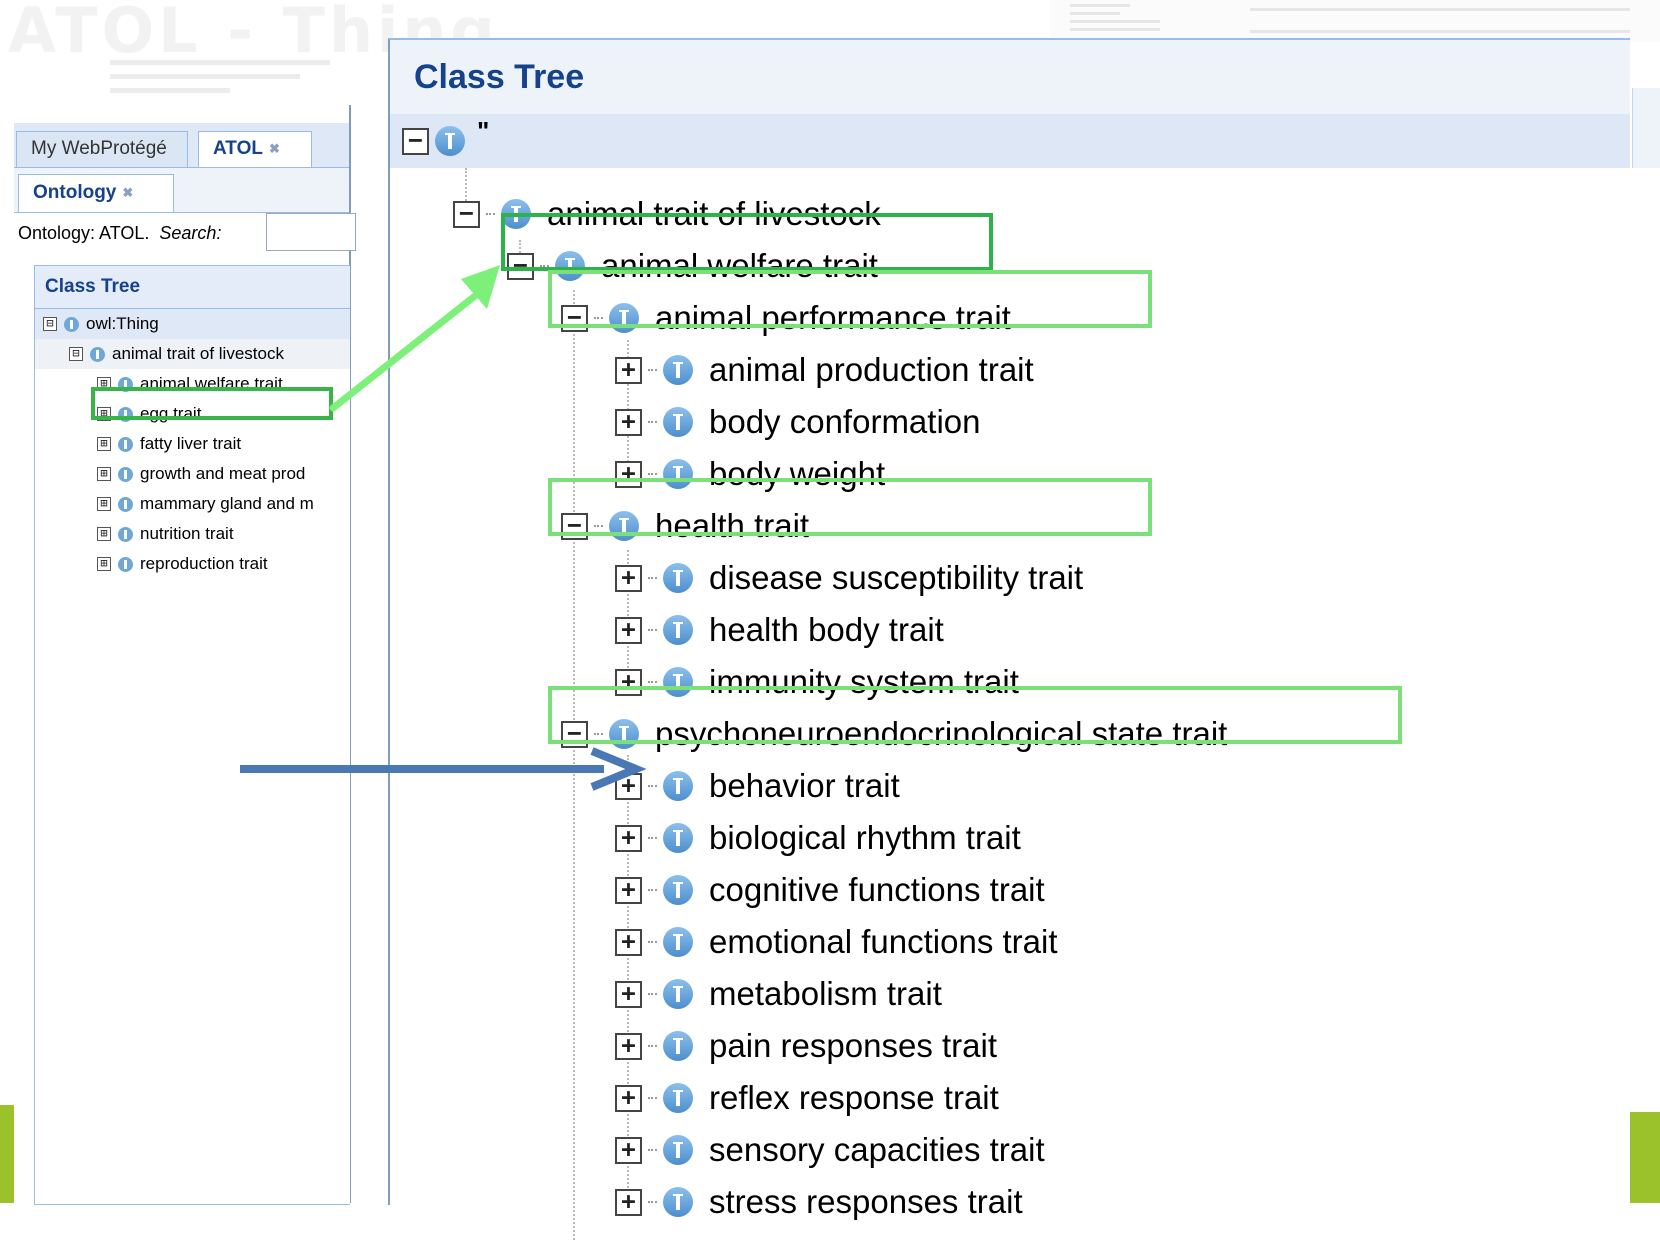 The height and width of the screenshot is (1240, 1660). What do you see at coordinates (414, 338) in the screenshot?
I see `green-arrow` at bounding box center [414, 338].